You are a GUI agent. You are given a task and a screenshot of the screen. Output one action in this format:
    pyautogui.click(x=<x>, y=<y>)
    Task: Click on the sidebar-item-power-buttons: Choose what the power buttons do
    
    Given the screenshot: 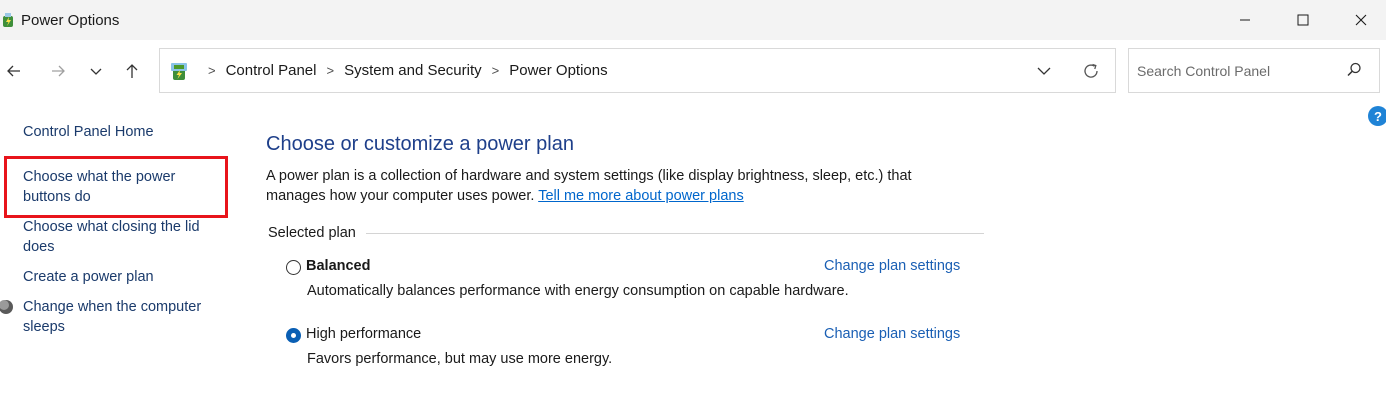 What is the action you would take?
    pyautogui.click(x=123, y=187)
    